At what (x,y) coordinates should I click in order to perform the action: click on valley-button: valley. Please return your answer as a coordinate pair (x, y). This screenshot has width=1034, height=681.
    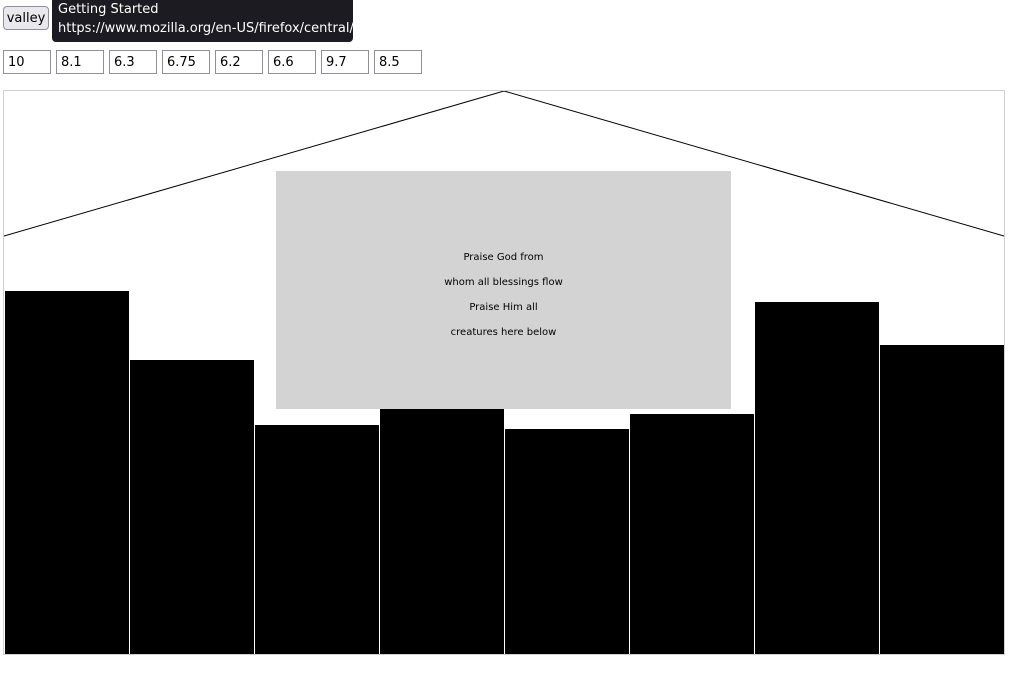
    Looking at the image, I should click on (26, 18).